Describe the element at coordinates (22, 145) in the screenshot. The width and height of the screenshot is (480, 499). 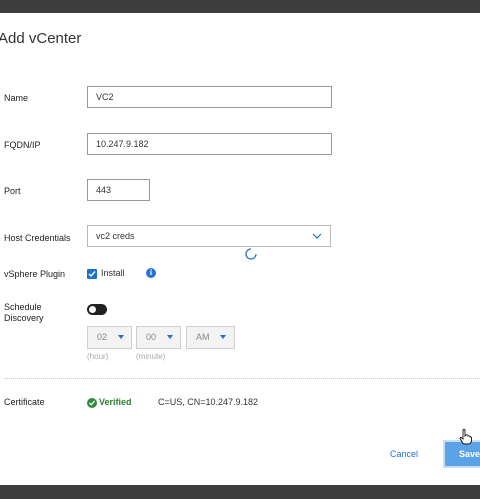
I see `fqdn-label: FQDN/IP` at that location.